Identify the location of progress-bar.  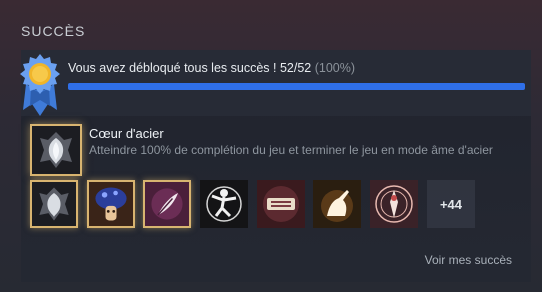
(296, 86).